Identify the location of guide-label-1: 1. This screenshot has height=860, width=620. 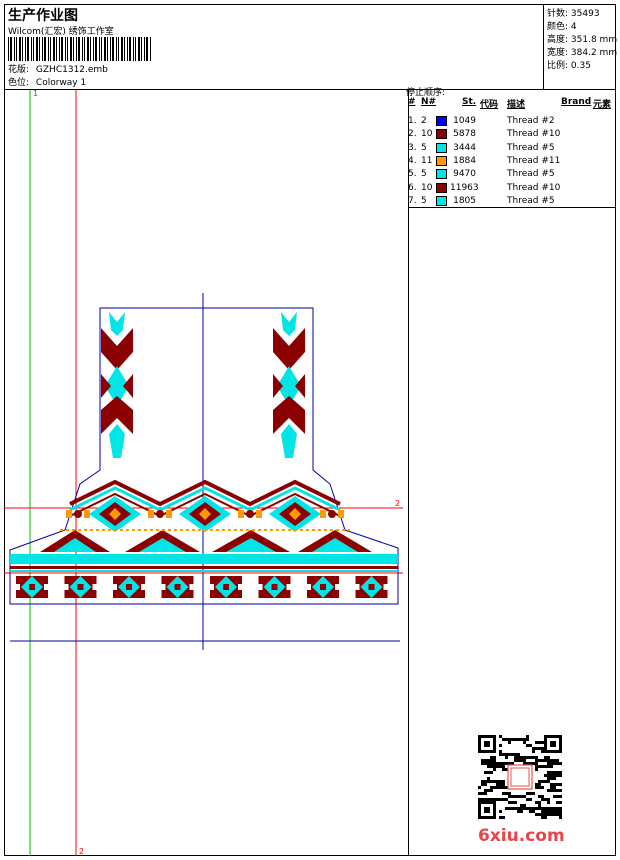
(36, 93).